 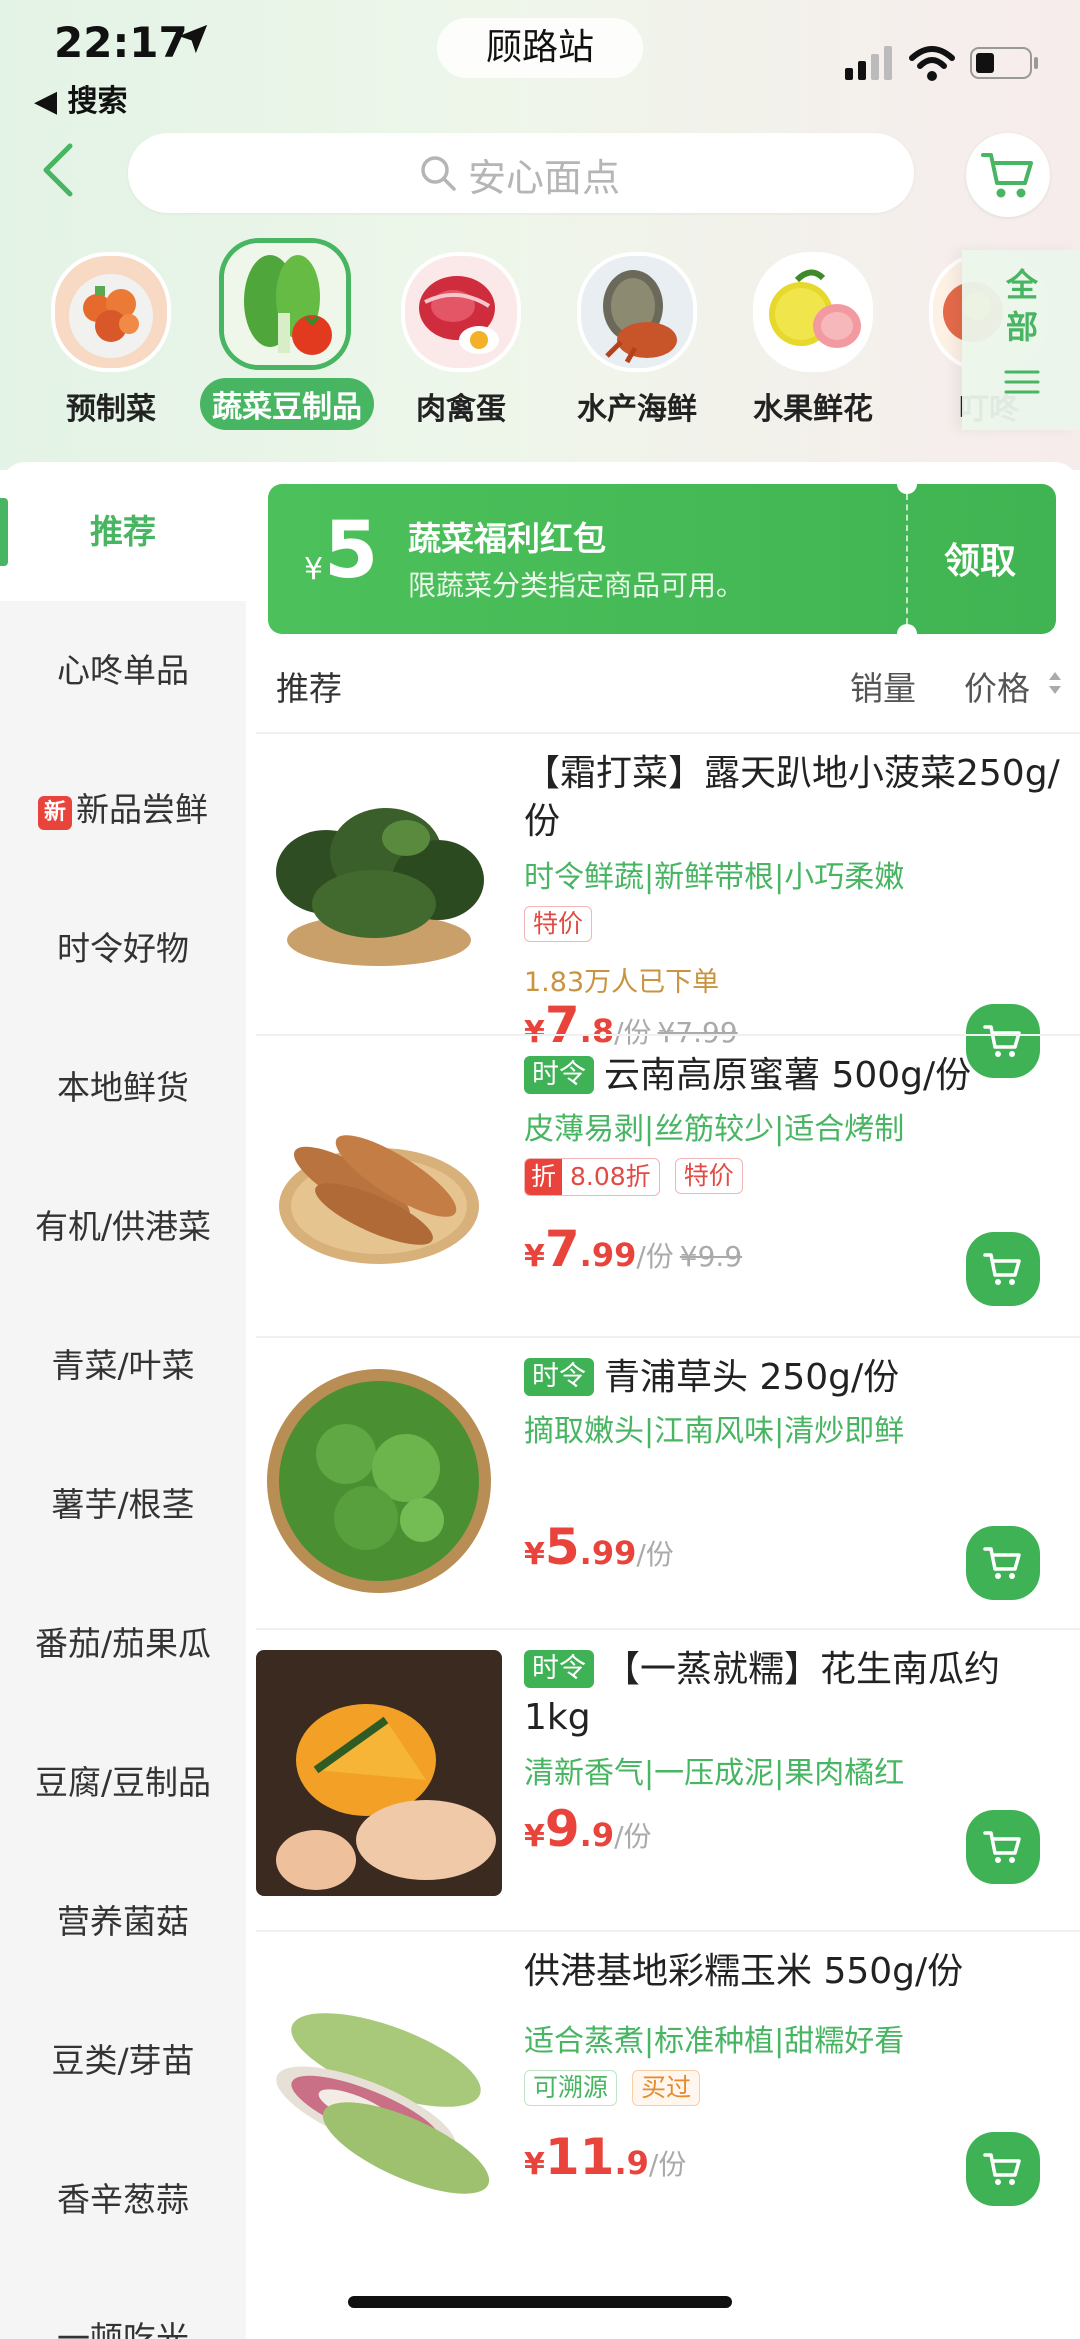 I want to click on cart-button, so click(x=1008, y=175).